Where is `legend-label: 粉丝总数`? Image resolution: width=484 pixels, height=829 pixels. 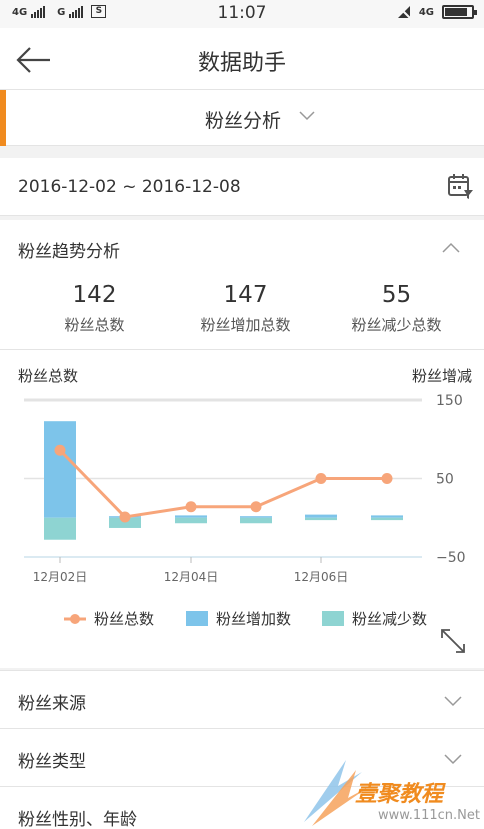
legend-label: 粉丝总数 is located at coordinates (124, 619).